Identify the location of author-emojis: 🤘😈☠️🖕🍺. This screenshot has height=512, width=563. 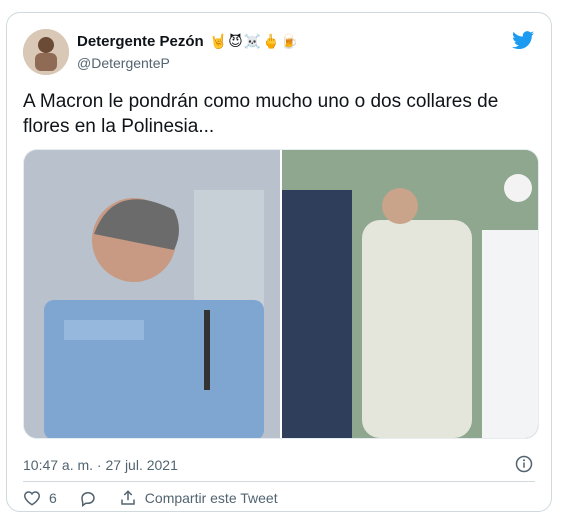
(254, 41).